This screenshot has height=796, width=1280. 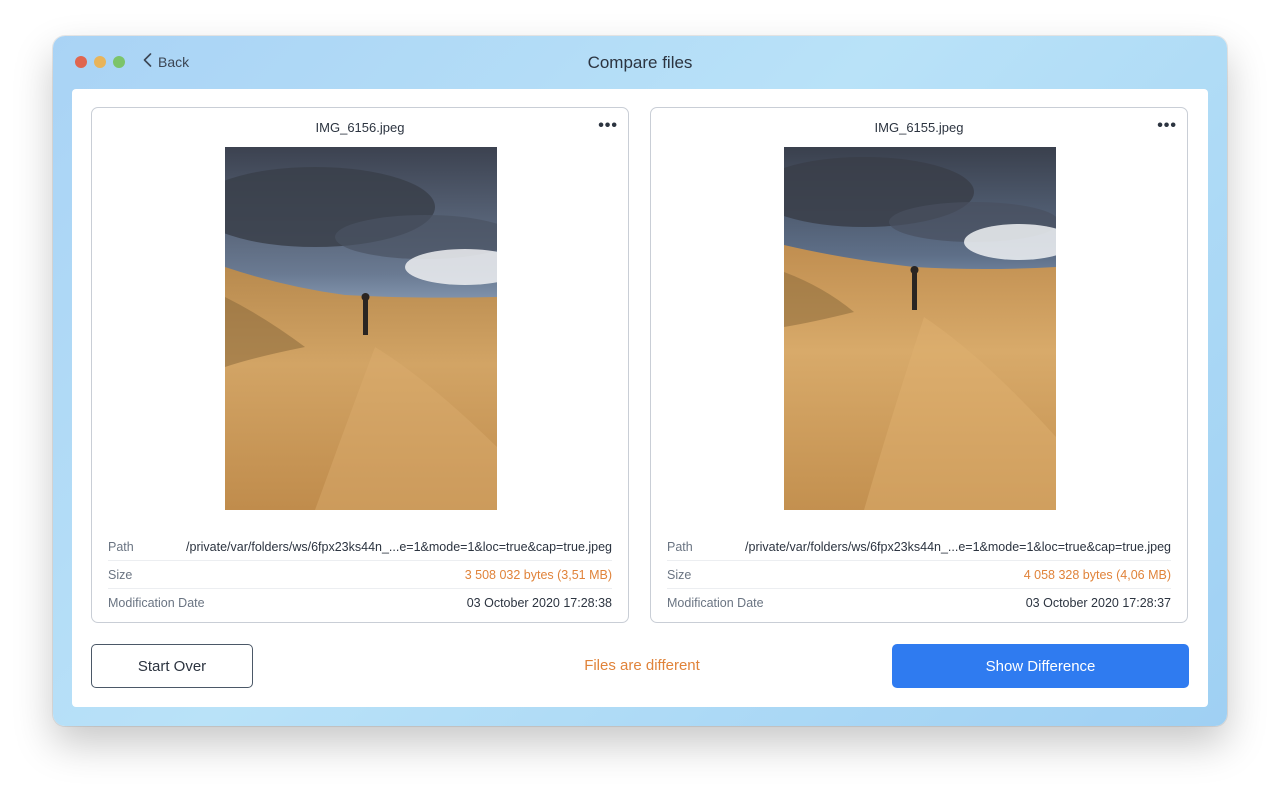 I want to click on file-name: IMG_6155.jpeg, so click(x=919, y=127).